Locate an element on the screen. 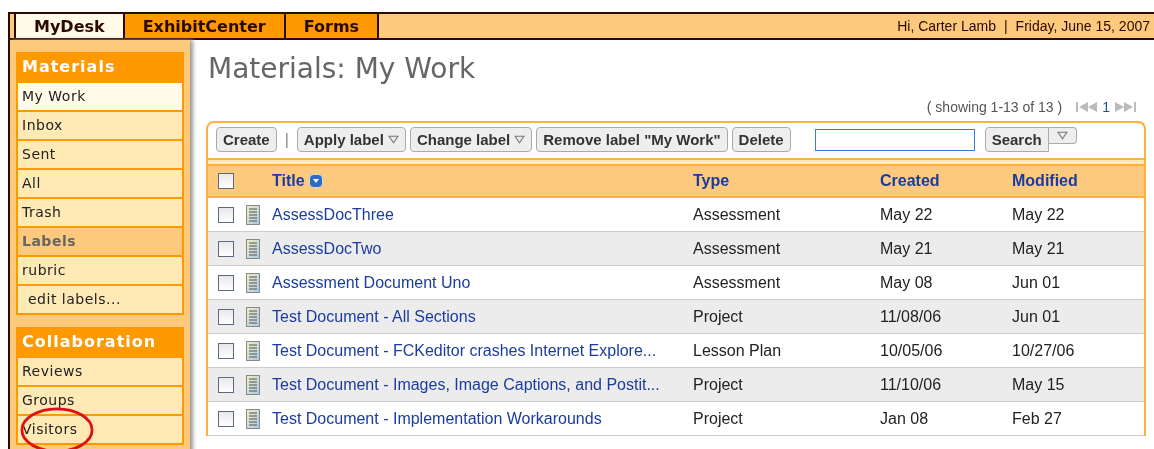 The width and height of the screenshot is (1154, 449). table-cell: 11/10/06 is located at coordinates (911, 384).